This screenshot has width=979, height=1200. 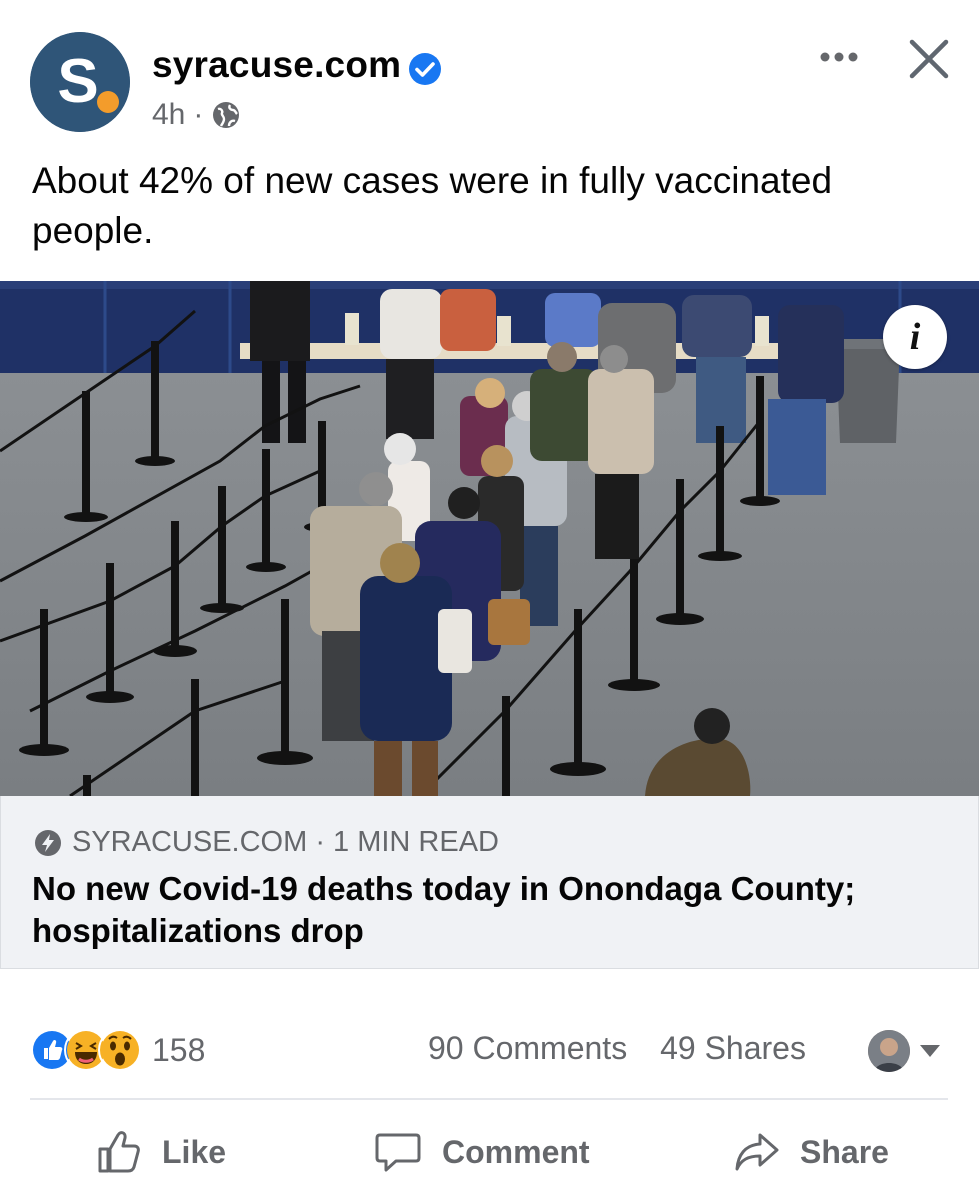 I want to click on comments-count: 90 Comments, so click(x=527, y=1048).